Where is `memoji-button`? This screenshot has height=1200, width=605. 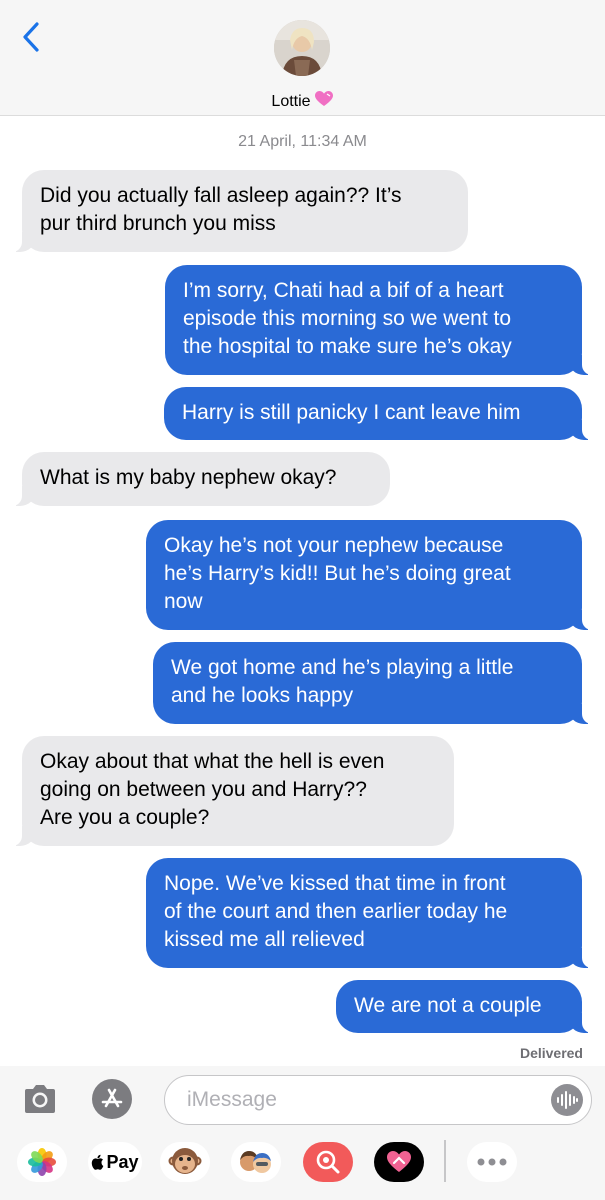 memoji-button is located at coordinates (256, 1162).